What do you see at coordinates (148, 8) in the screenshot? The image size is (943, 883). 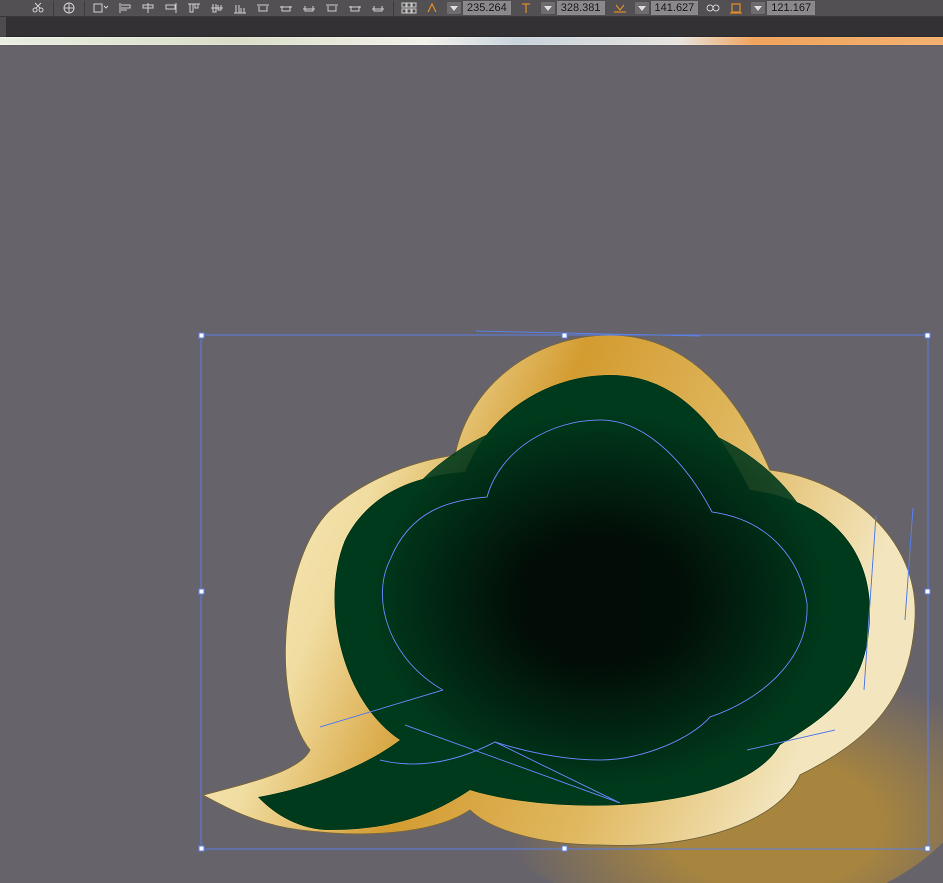 I see `align-center-icon` at bounding box center [148, 8].